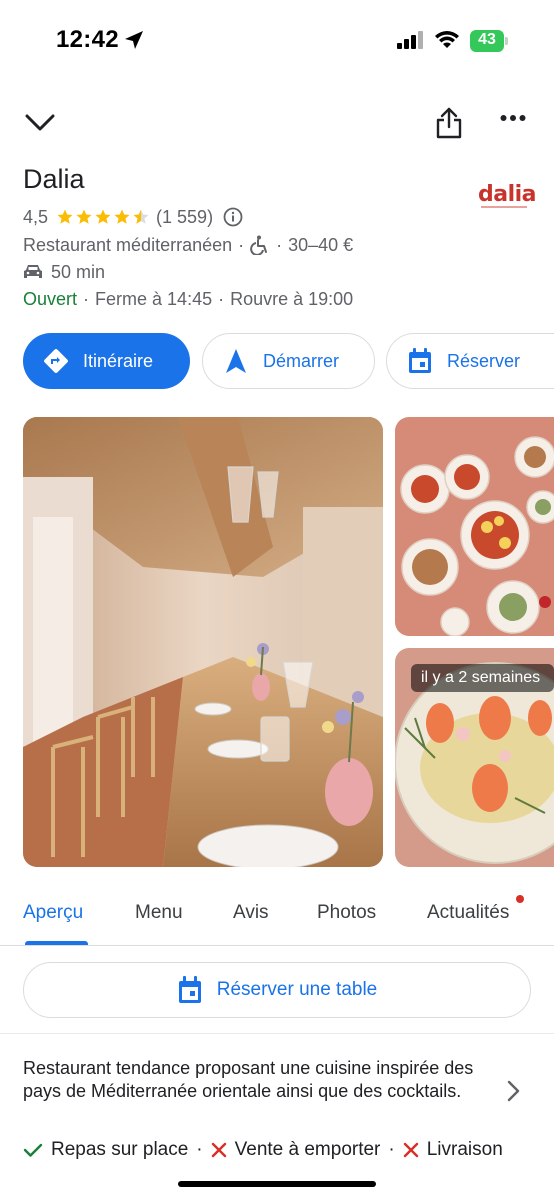  Describe the element at coordinates (484, 360) in the screenshot. I see `reserve-label: Réserver` at that location.